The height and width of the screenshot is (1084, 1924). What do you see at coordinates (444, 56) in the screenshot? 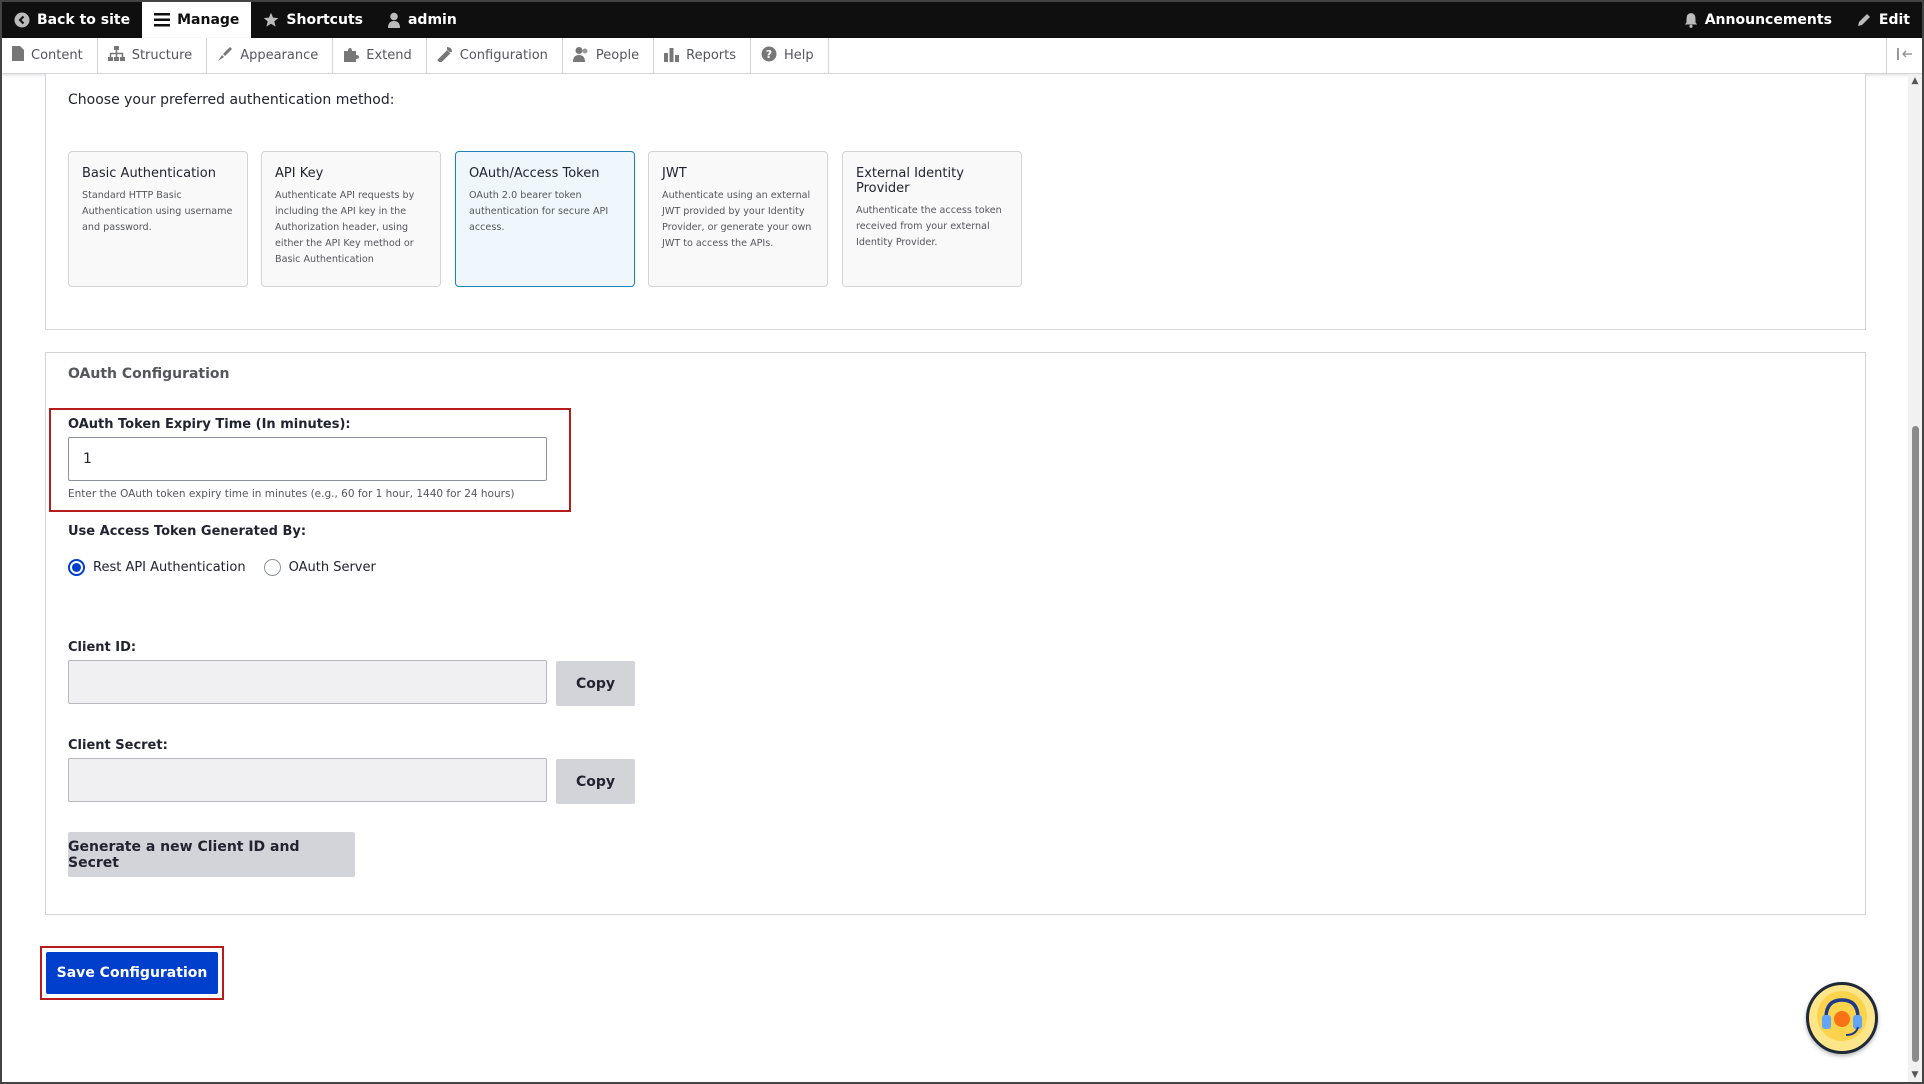
I see `wrench-icon` at bounding box center [444, 56].